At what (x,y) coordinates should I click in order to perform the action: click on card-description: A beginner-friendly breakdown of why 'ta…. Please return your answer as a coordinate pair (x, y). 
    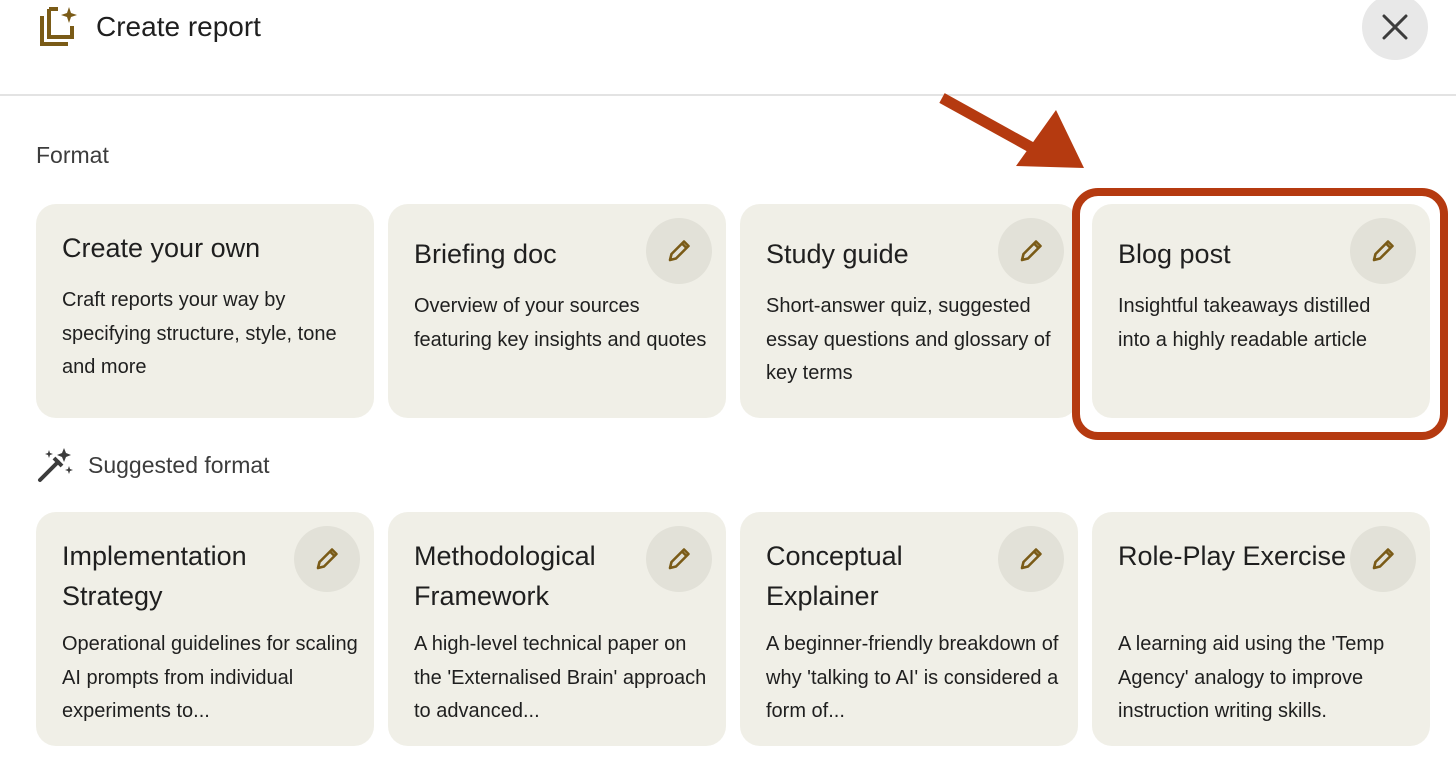
    Looking at the image, I should click on (912, 677).